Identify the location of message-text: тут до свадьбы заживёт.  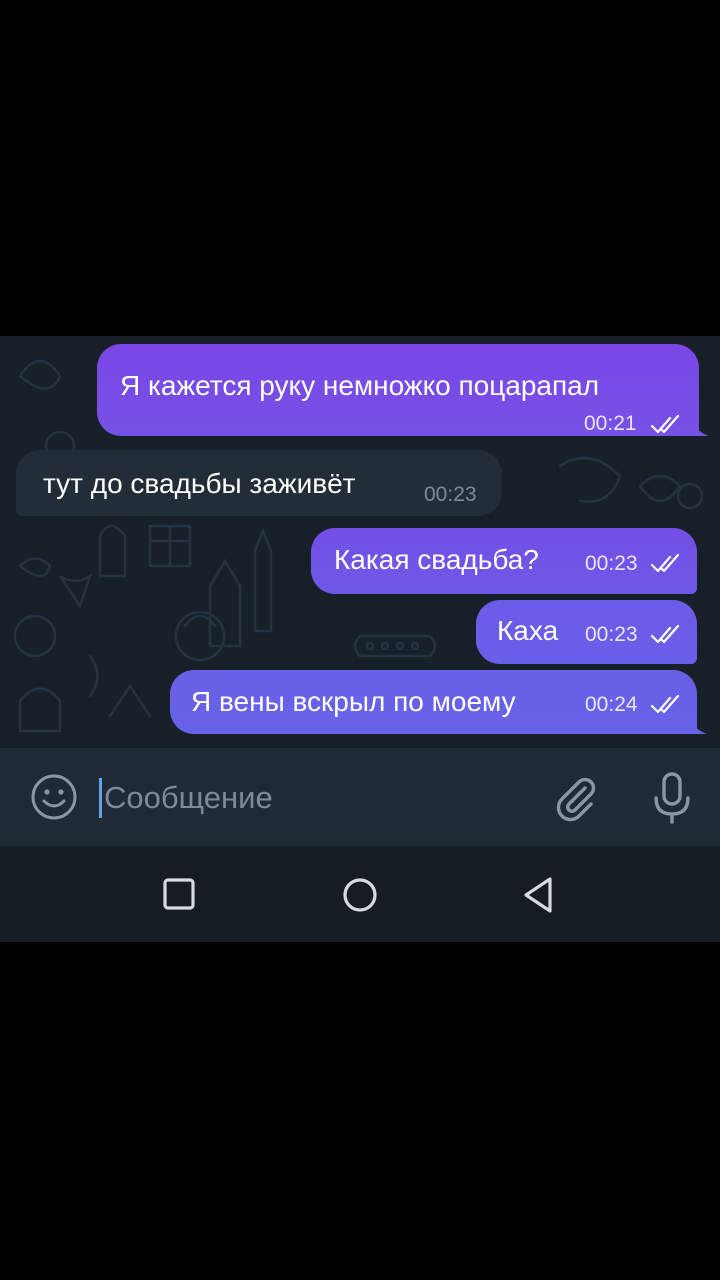
(199, 483).